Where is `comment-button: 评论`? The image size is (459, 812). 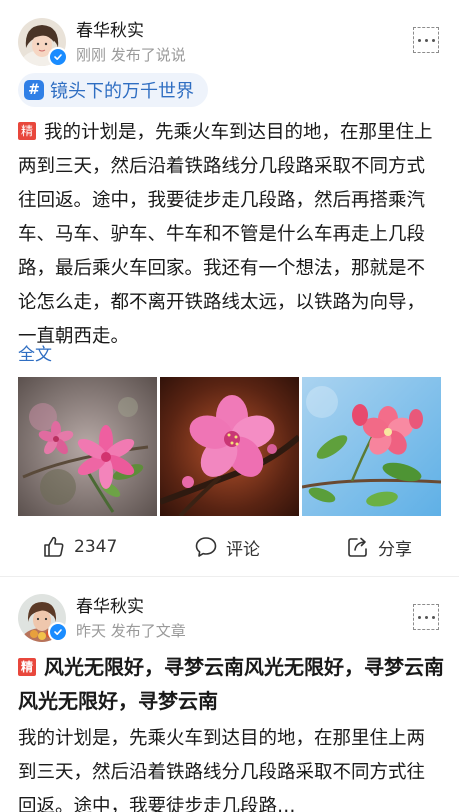
comment-button: 评论 is located at coordinates (227, 547).